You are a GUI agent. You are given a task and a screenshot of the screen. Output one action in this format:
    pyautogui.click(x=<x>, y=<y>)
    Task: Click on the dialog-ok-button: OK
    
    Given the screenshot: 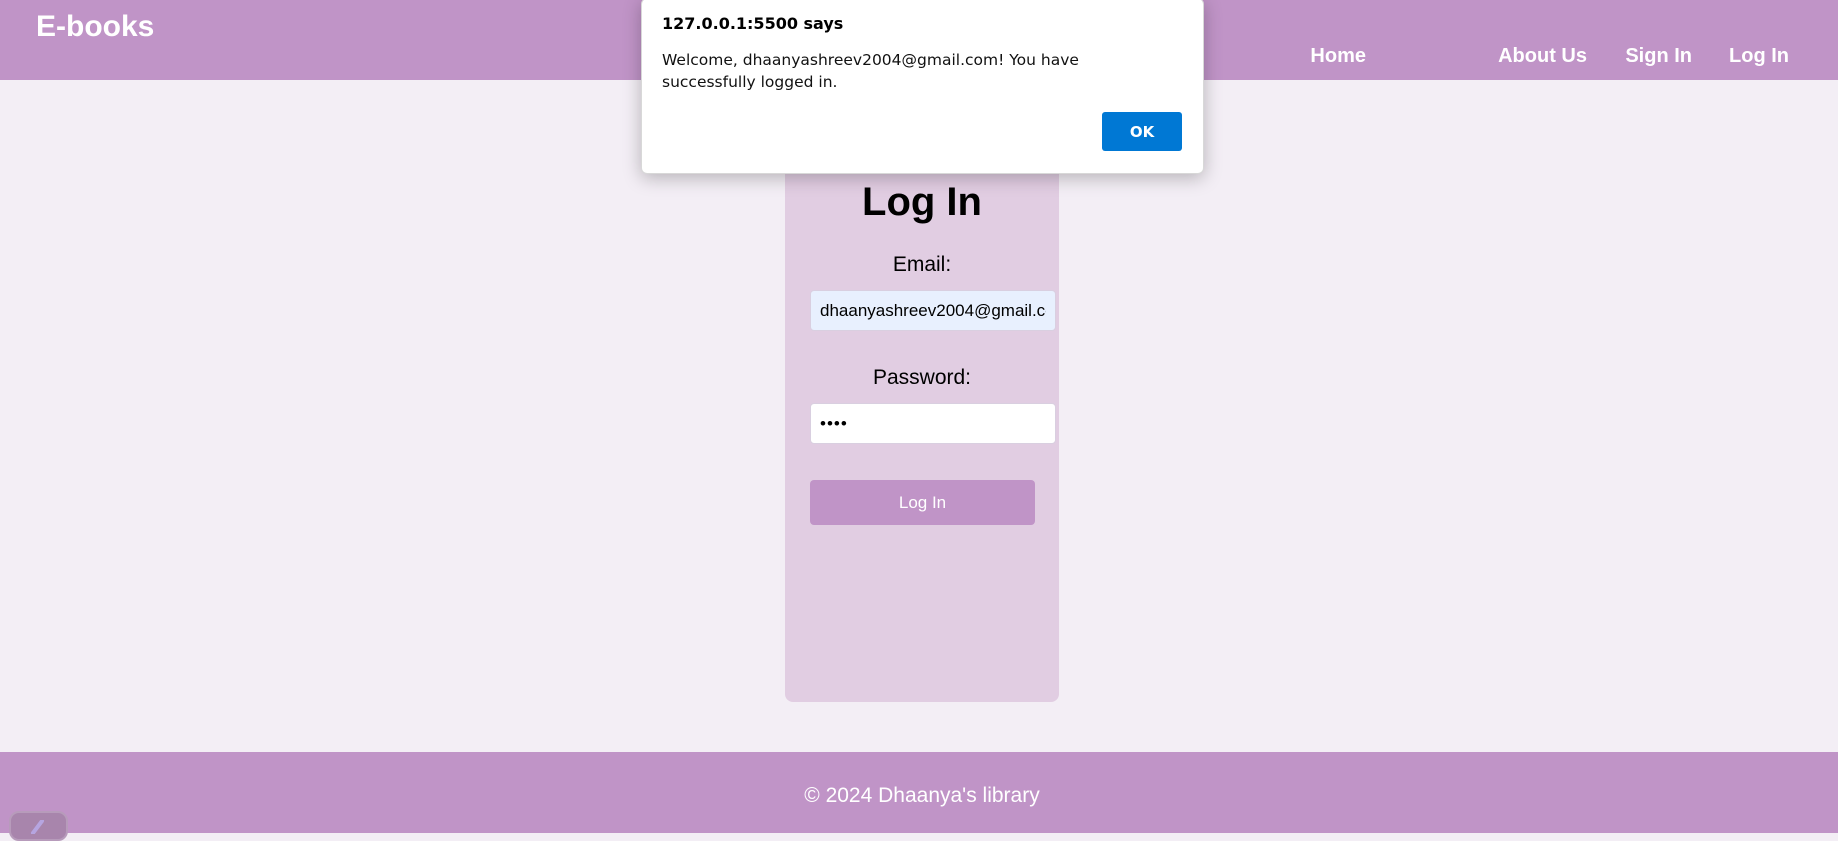 What is the action you would take?
    pyautogui.click(x=1142, y=131)
    